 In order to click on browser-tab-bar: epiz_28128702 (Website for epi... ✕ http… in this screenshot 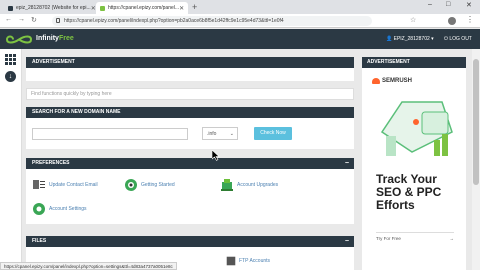, I will do `click(240, 7)`.